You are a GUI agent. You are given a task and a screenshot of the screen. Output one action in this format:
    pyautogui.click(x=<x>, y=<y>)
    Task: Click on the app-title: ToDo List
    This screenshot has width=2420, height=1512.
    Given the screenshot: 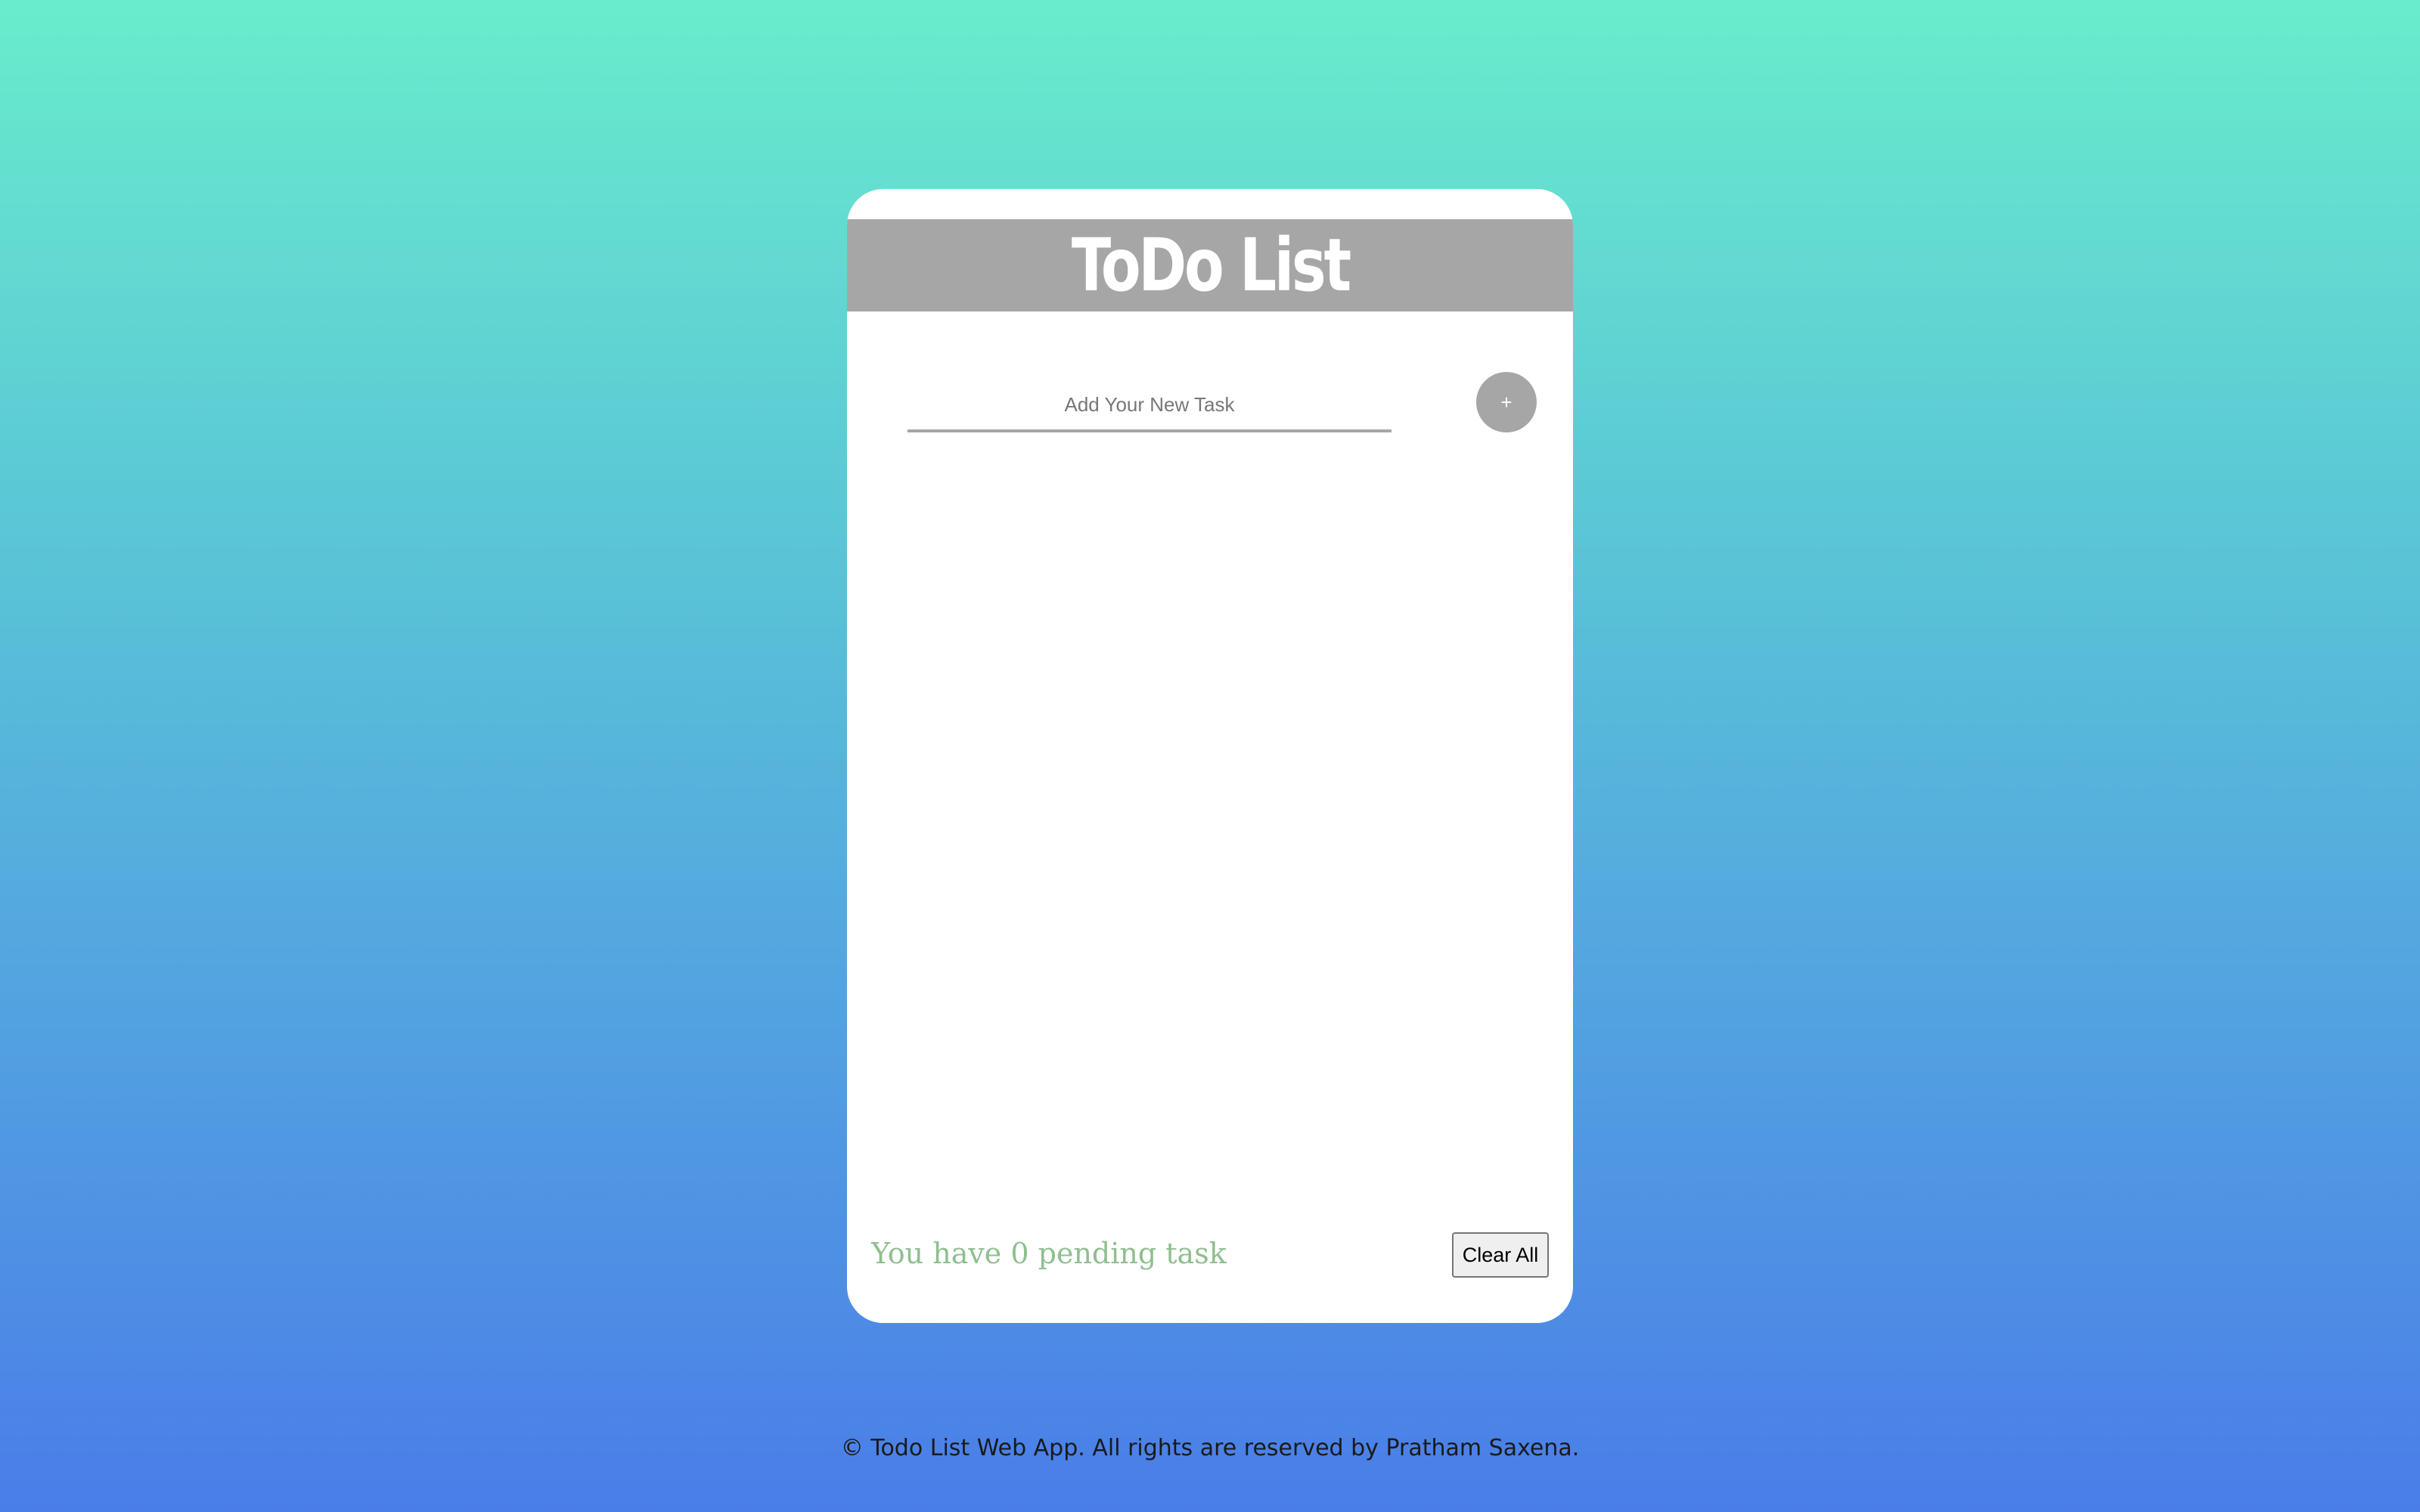 What is the action you would take?
    pyautogui.click(x=1211, y=265)
    